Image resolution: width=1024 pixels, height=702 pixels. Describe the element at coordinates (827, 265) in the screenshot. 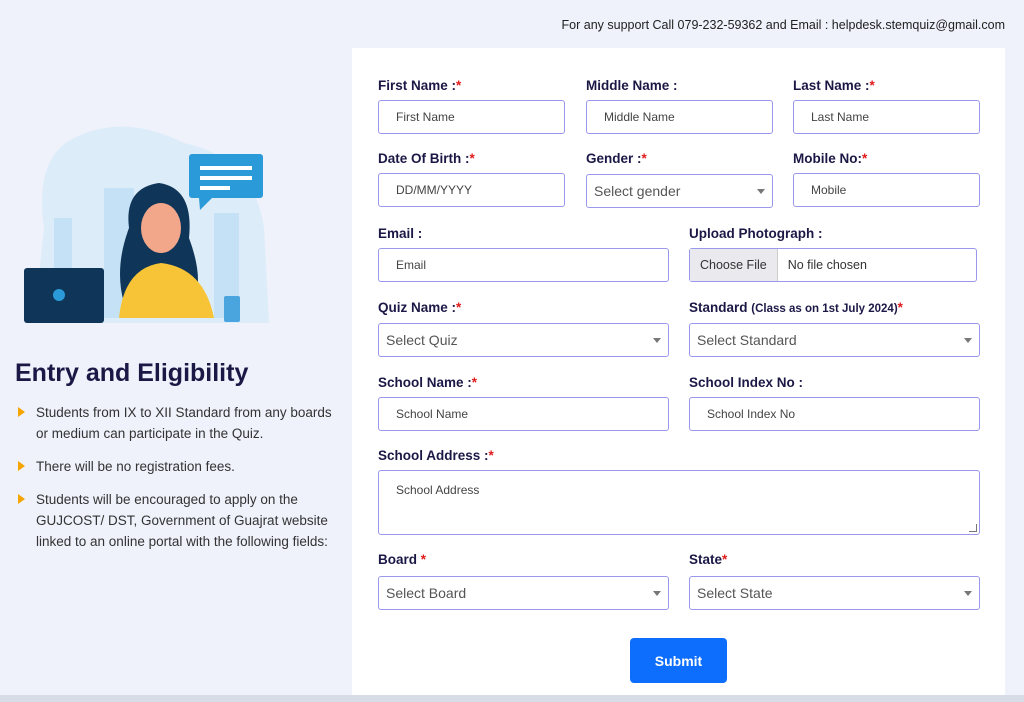

I see `file-status: No file chosen` at that location.